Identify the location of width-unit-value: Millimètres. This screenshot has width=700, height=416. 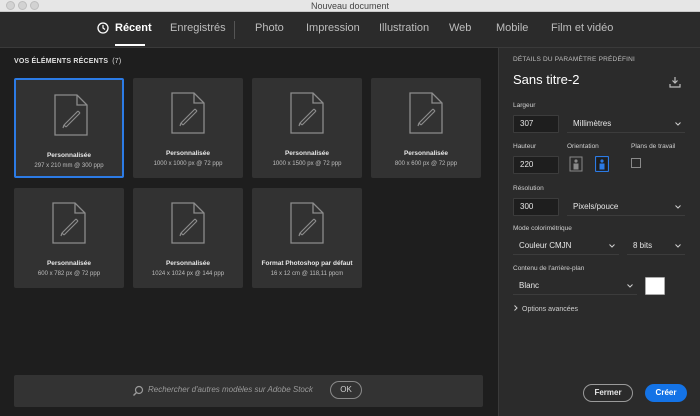
(592, 123).